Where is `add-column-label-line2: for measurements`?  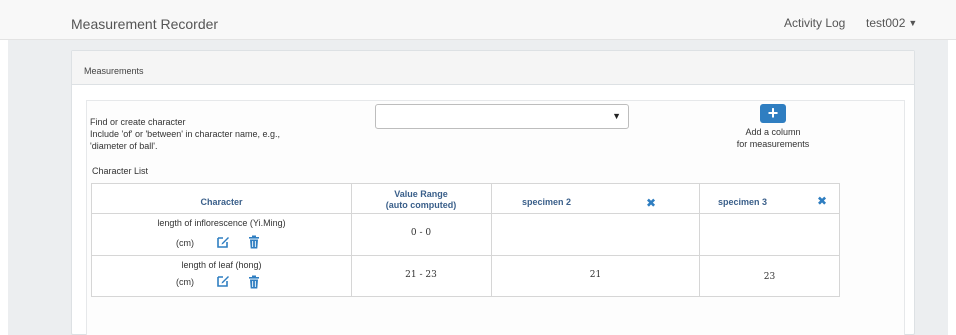 add-column-label-line2: for measurements is located at coordinates (773, 144).